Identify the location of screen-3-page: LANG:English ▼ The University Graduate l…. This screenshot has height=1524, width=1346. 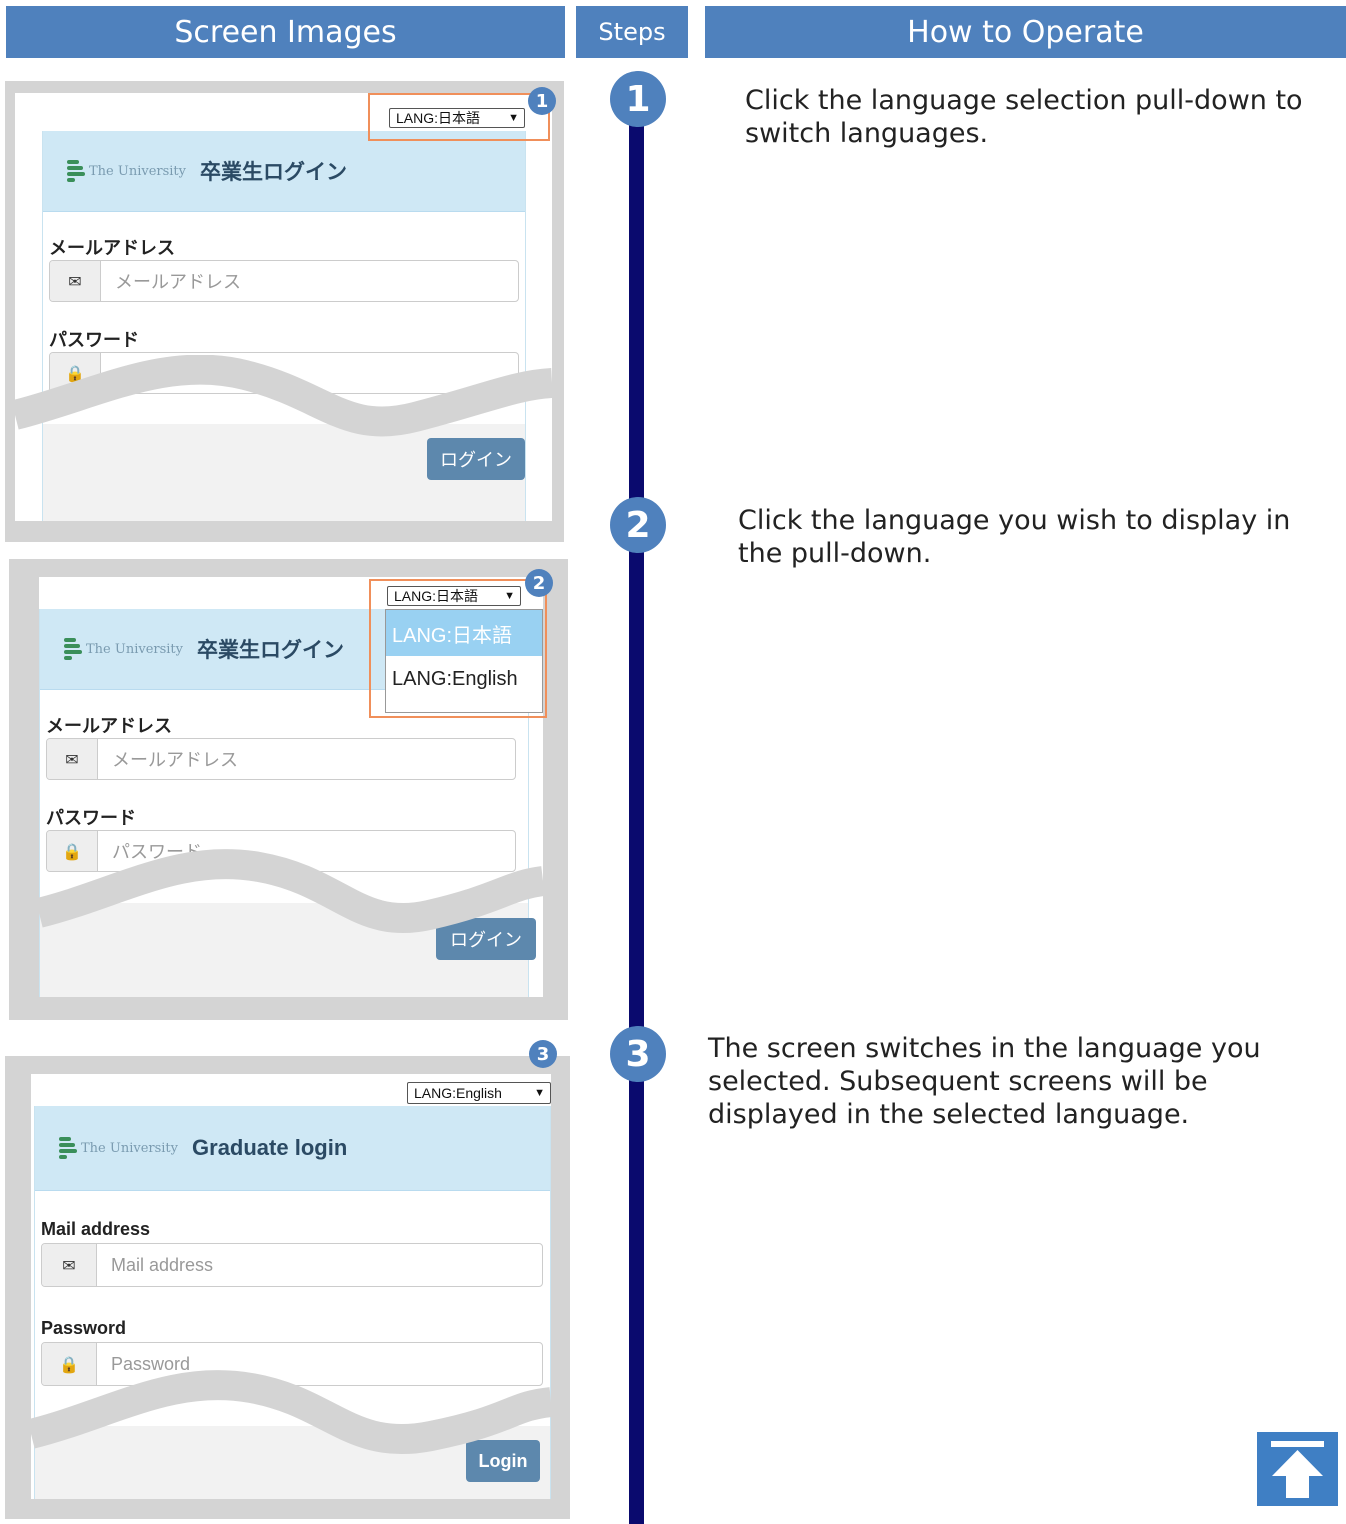
(291, 1286).